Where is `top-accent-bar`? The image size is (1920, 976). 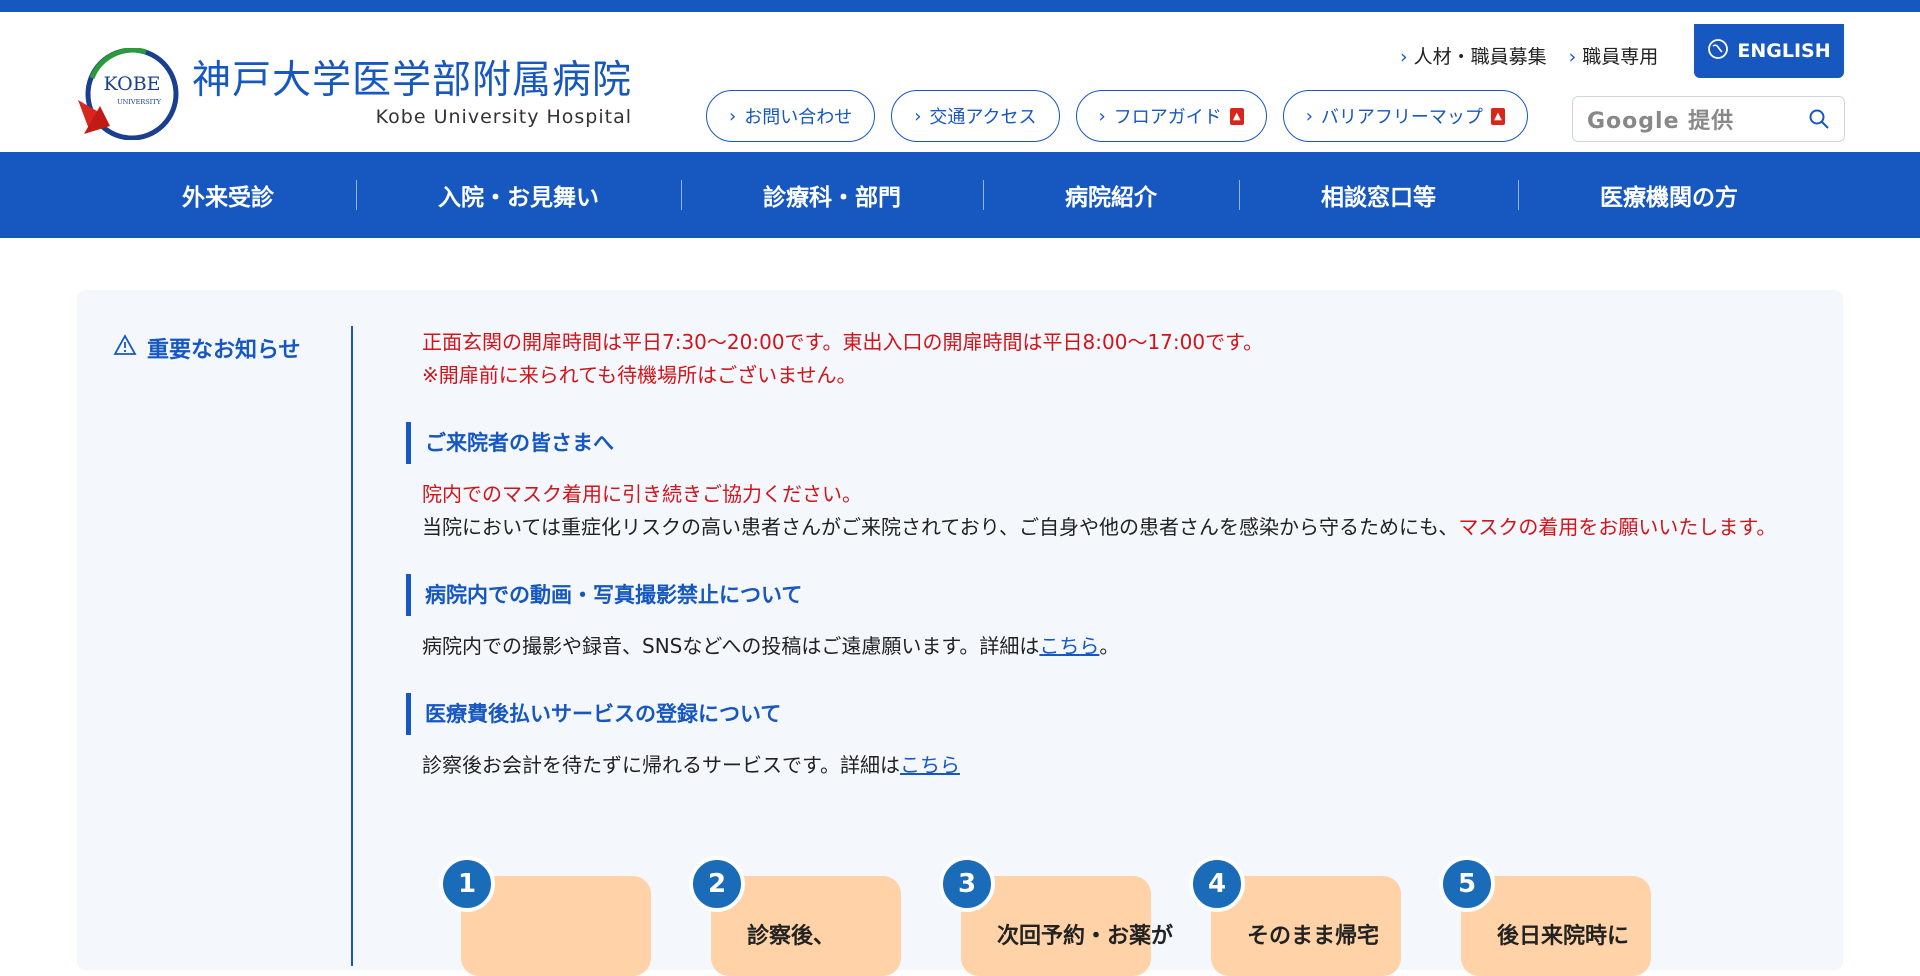 top-accent-bar is located at coordinates (960, 6).